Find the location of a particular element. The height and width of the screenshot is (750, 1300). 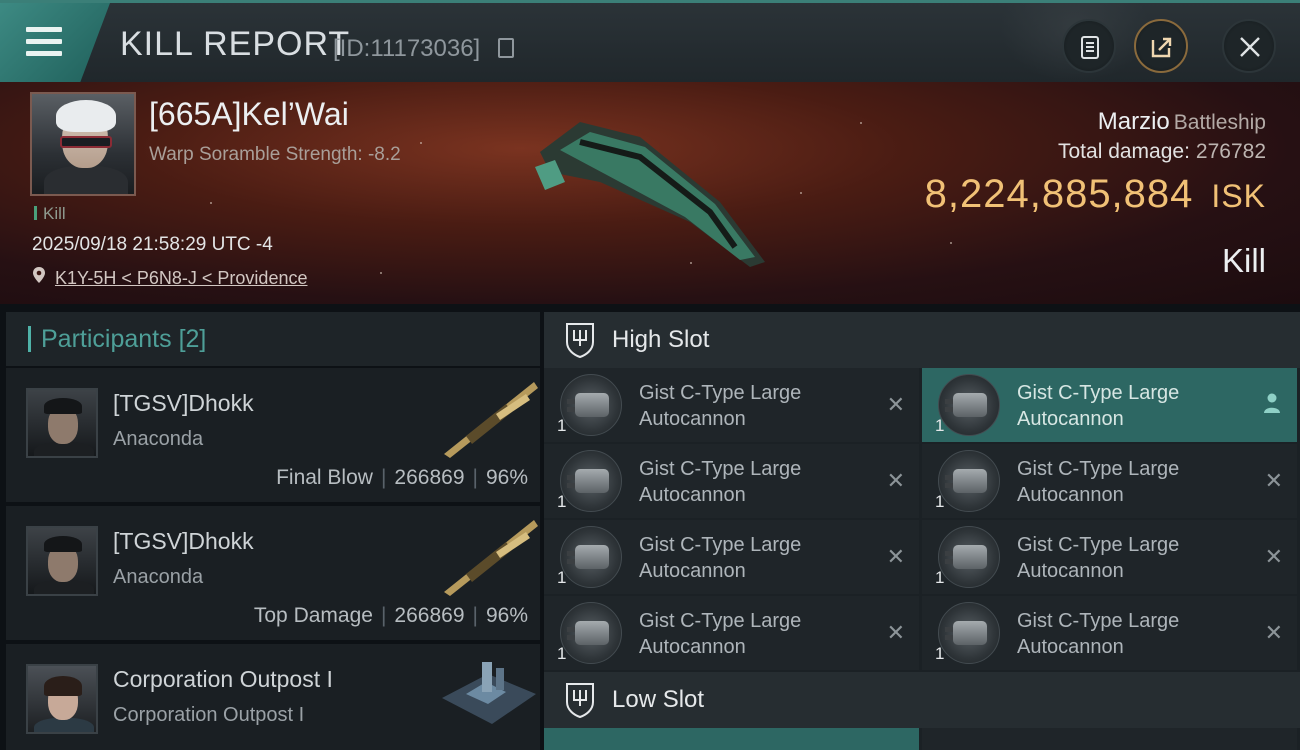

ship-name-text: Marzio is located at coordinates (1133, 121).